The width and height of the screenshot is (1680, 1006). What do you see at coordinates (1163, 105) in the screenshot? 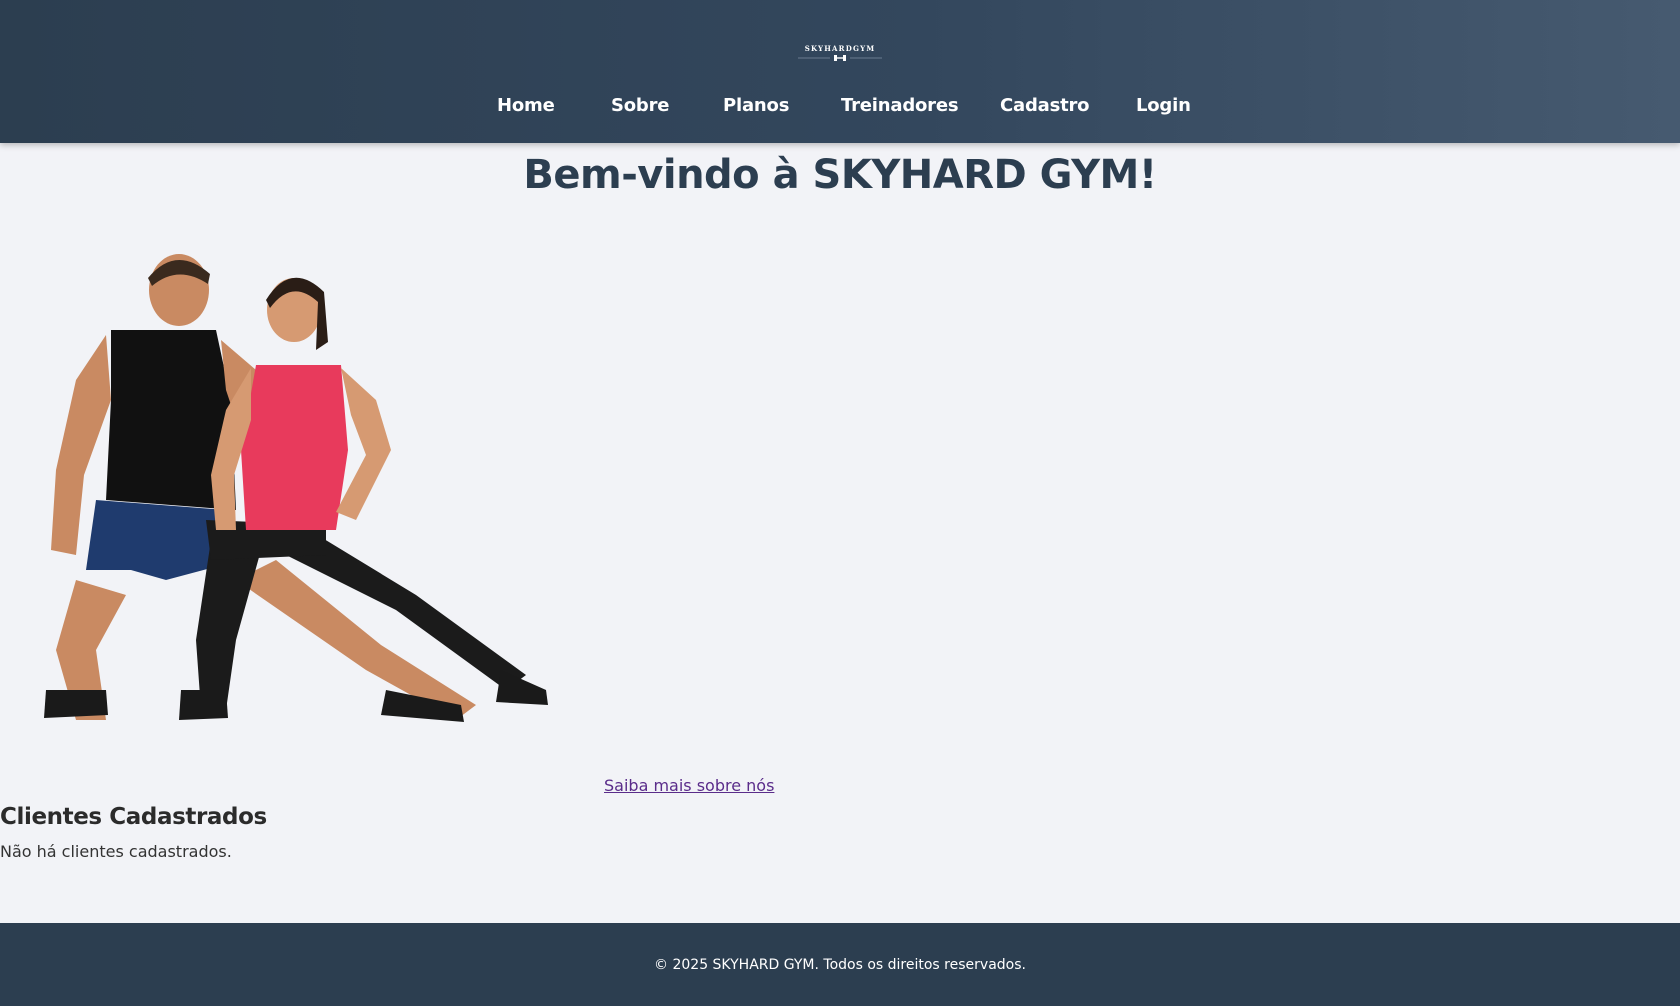
I see `nav-login: Login` at bounding box center [1163, 105].